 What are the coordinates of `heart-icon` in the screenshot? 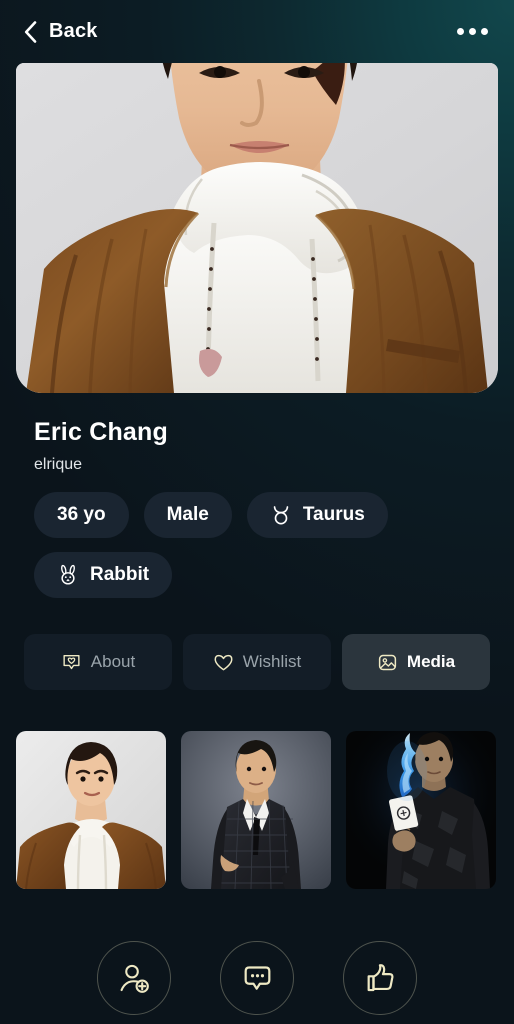 It's located at (223, 662).